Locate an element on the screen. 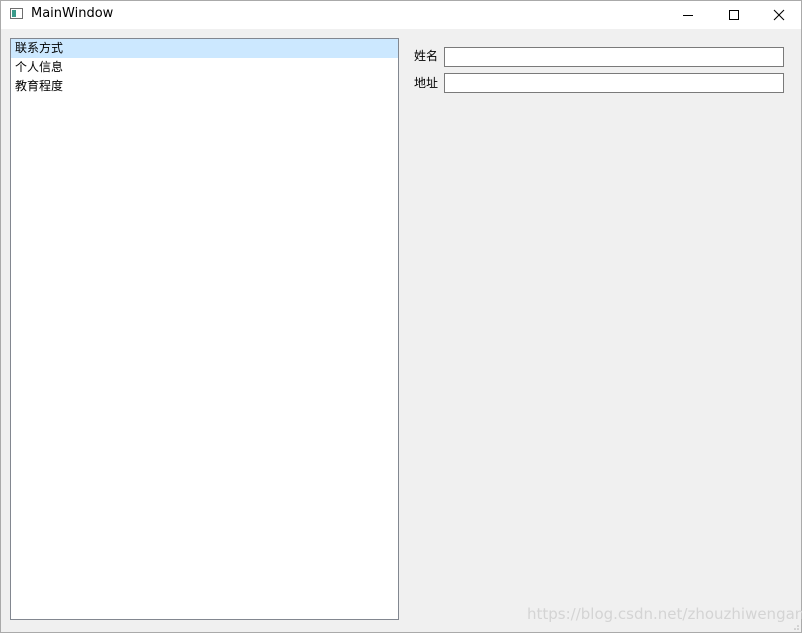  address-input is located at coordinates (614, 83).